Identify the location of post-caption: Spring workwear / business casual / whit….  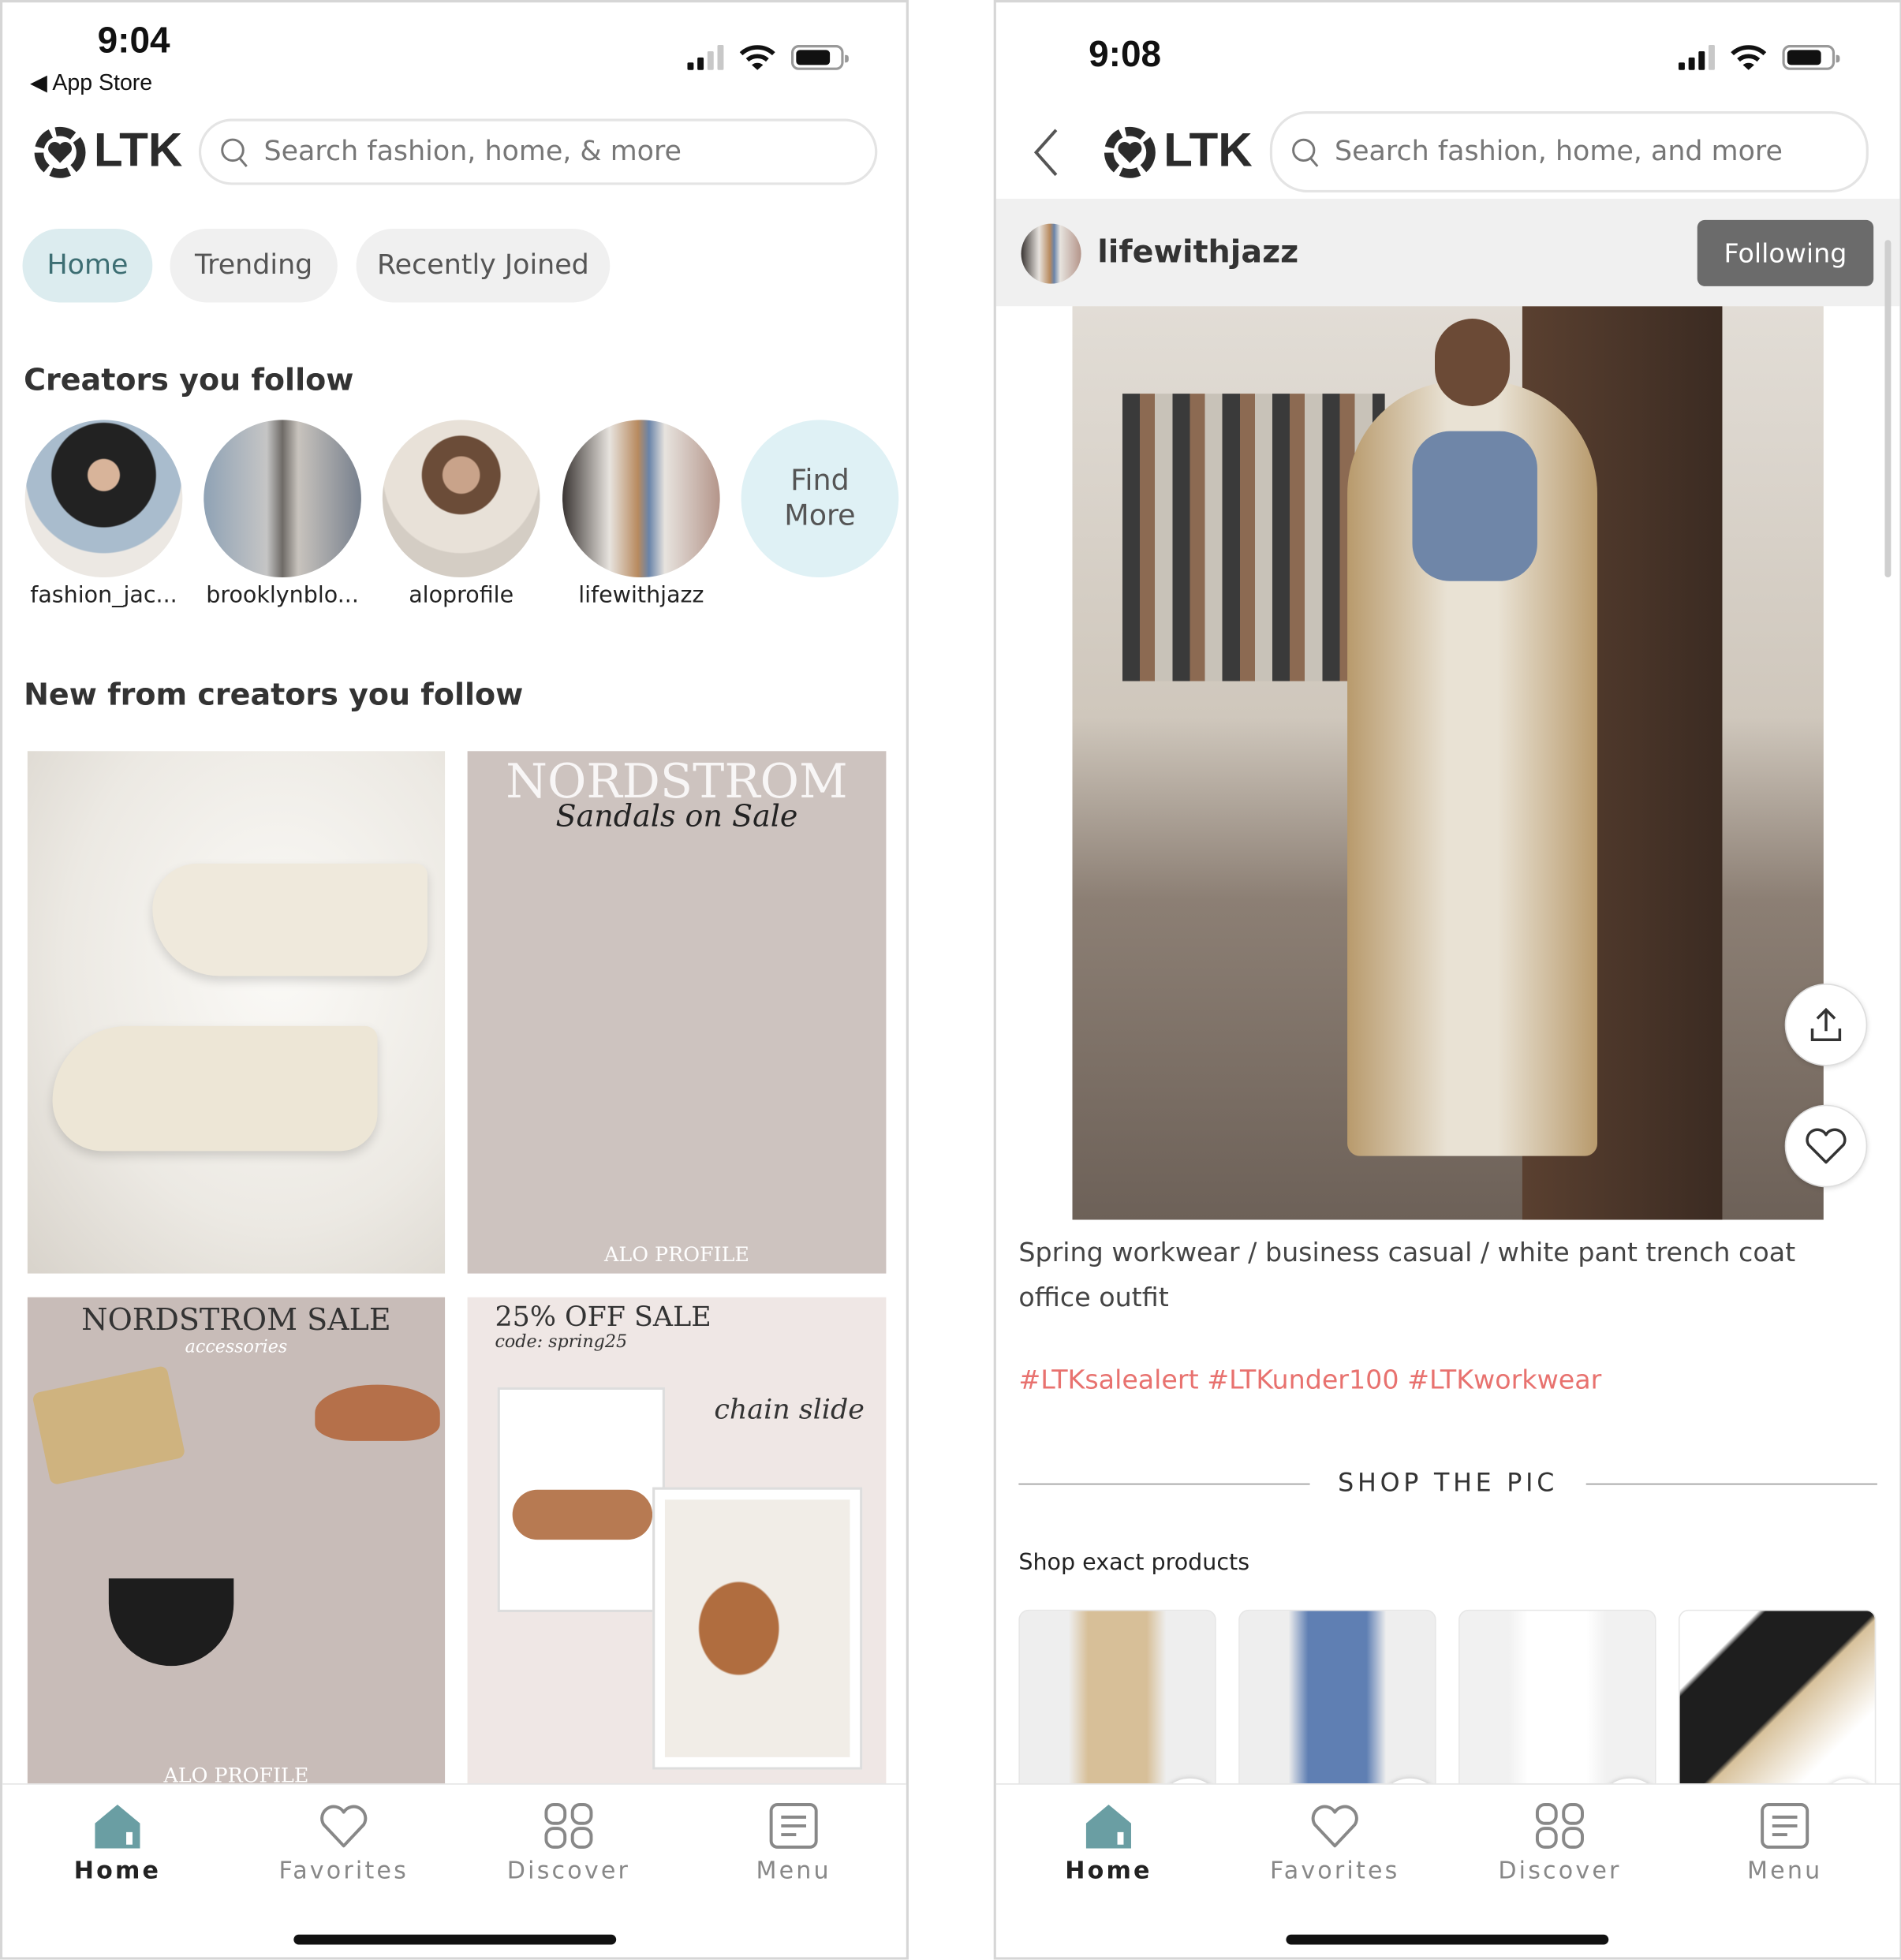
(1407, 1274).